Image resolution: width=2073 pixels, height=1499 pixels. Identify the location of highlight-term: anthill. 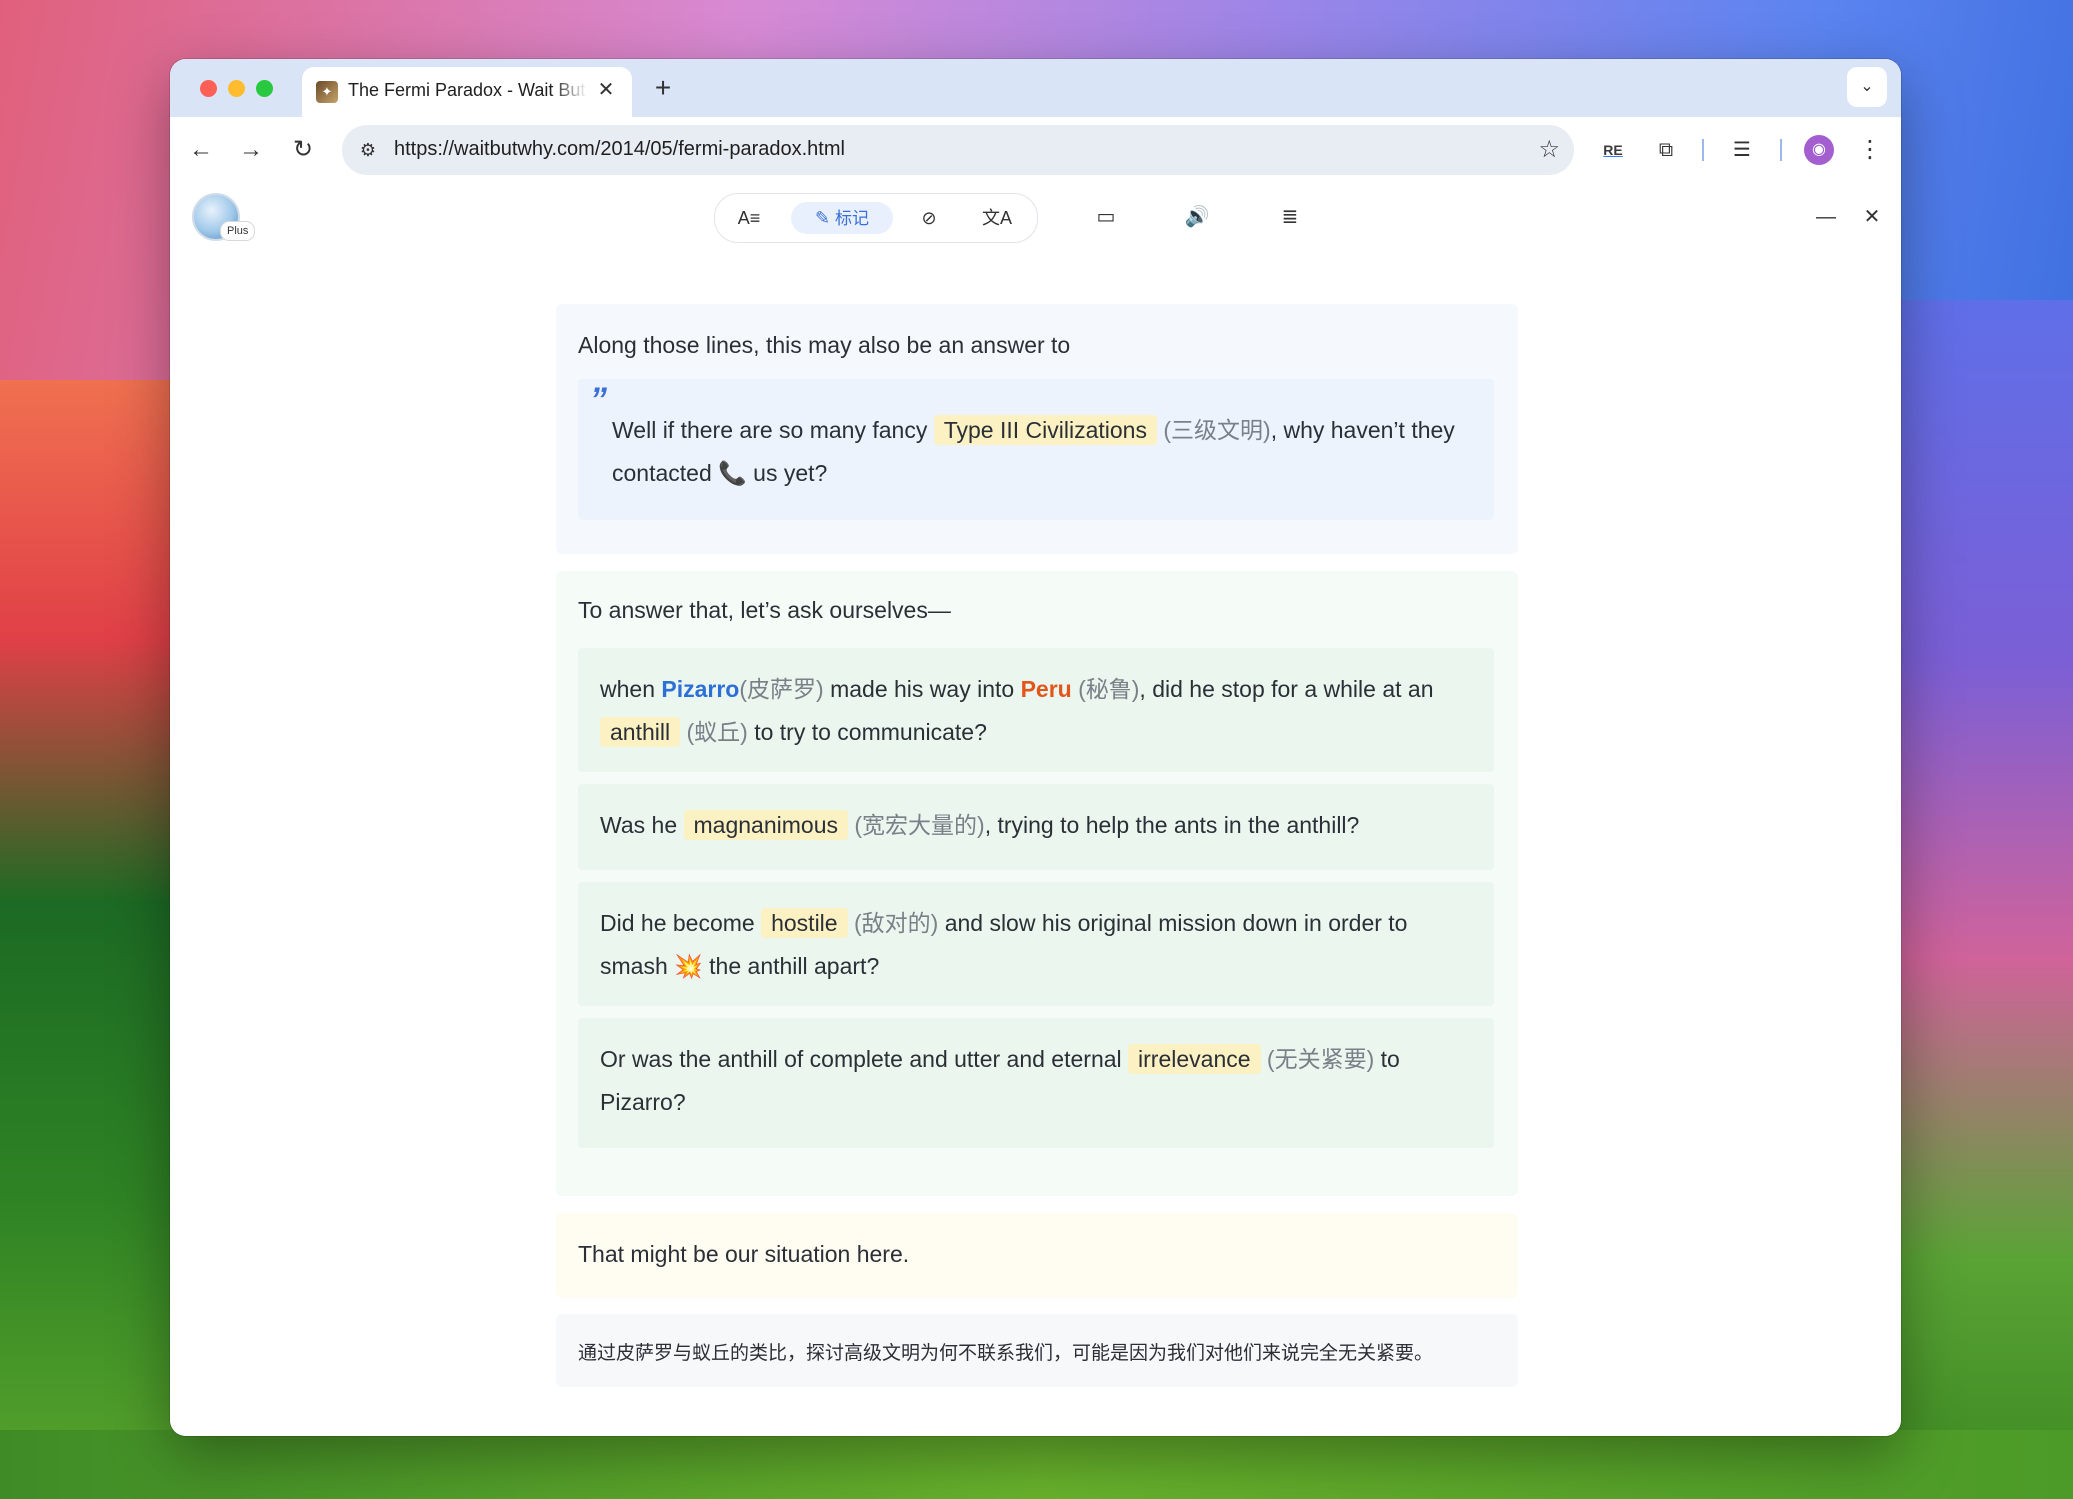
(640, 732).